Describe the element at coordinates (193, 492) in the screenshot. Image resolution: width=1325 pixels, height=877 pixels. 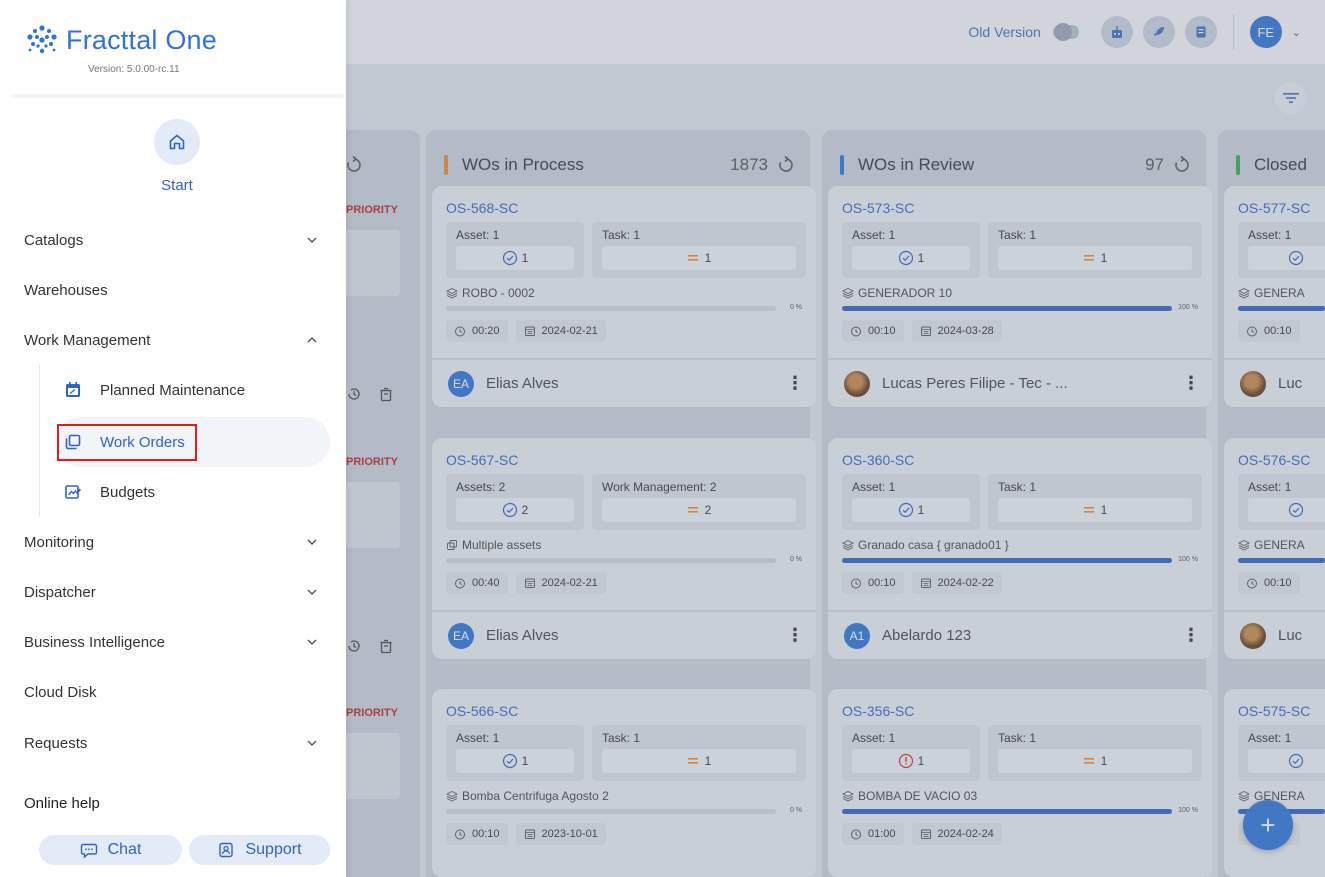
I see `sidebar-item-budgets: Budgets` at that location.